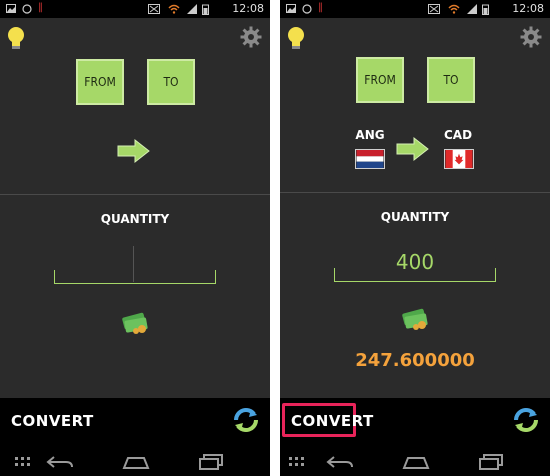 The width and height of the screenshot is (550, 476). Describe the element at coordinates (459, 159) in the screenshot. I see `canada-flag-icon` at that location.